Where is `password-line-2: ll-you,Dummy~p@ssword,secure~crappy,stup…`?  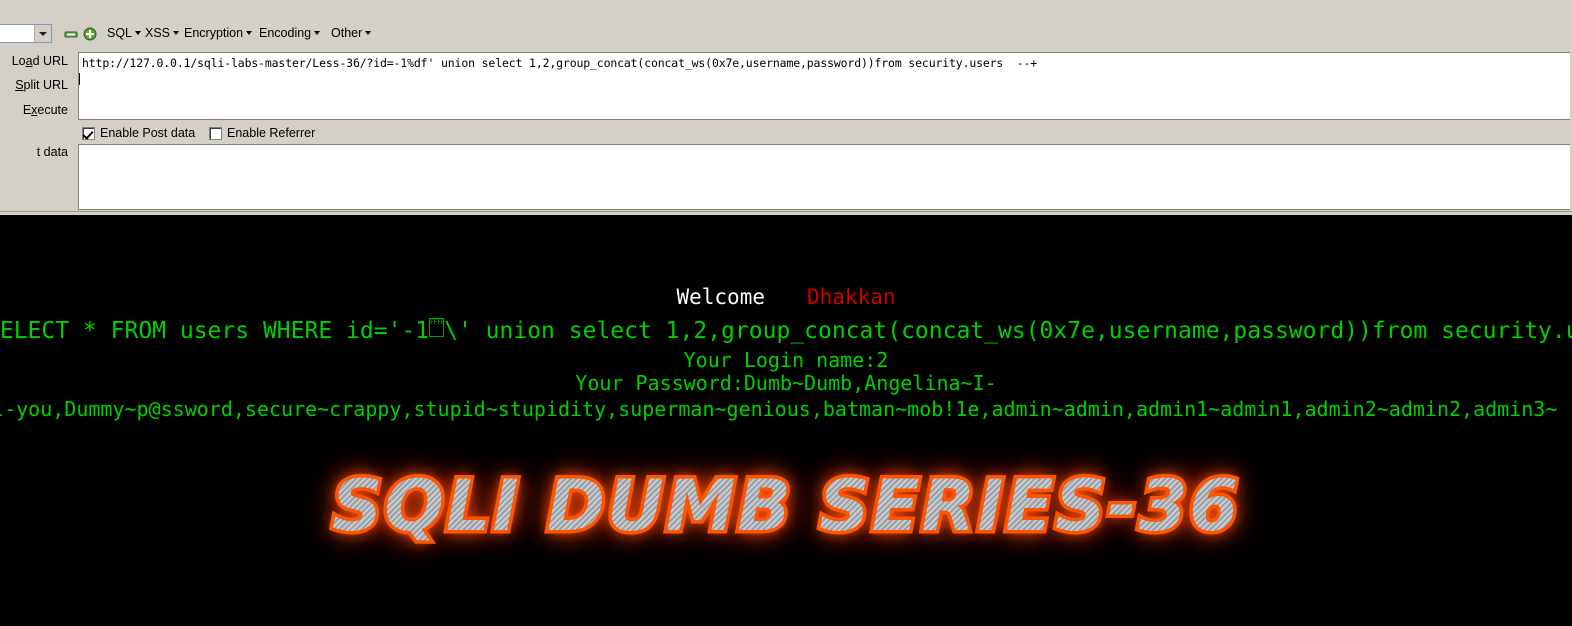 password-line-2: ll-you,Dummy~p@ssword,secure~crappy,stup… is located at coordinates (779, 409).